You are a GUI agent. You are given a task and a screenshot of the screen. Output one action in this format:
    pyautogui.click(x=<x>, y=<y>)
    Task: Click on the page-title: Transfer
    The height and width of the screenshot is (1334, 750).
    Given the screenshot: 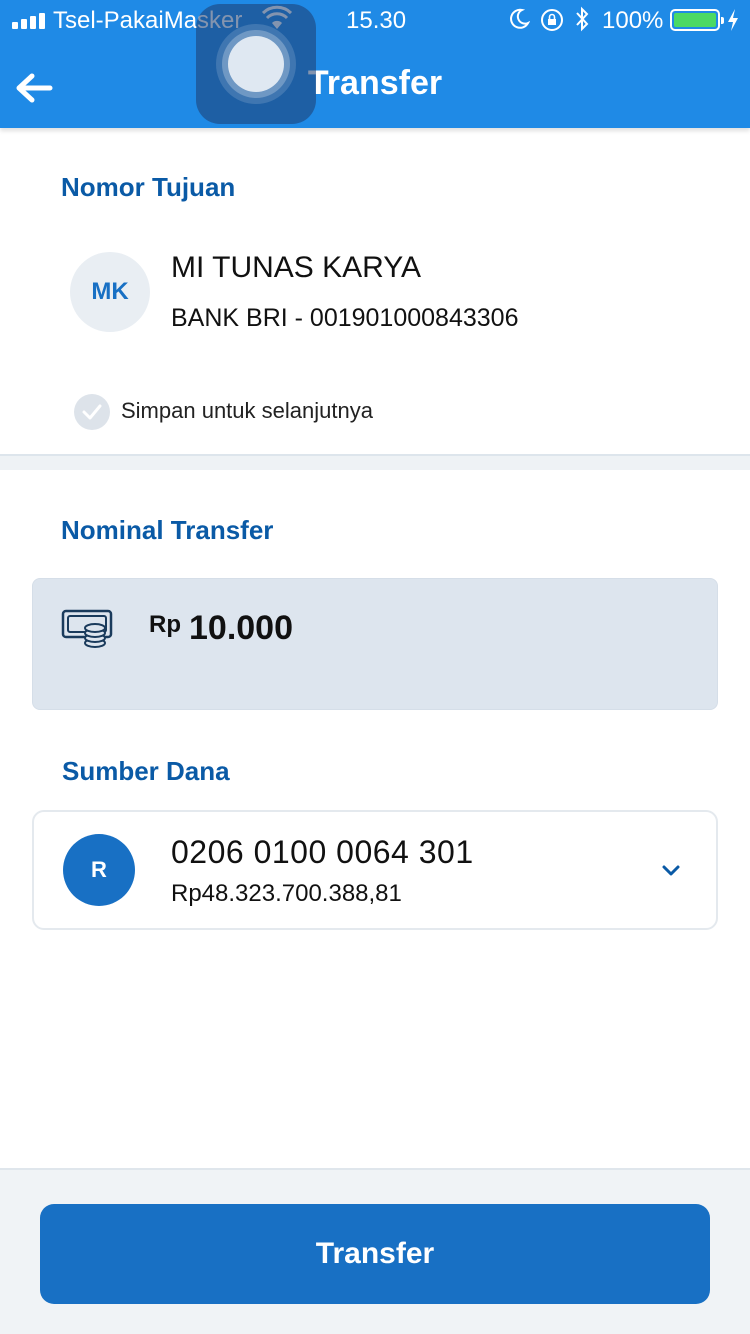 What is the action you would take?
    pyautogui.click(x=375, y=83)
    